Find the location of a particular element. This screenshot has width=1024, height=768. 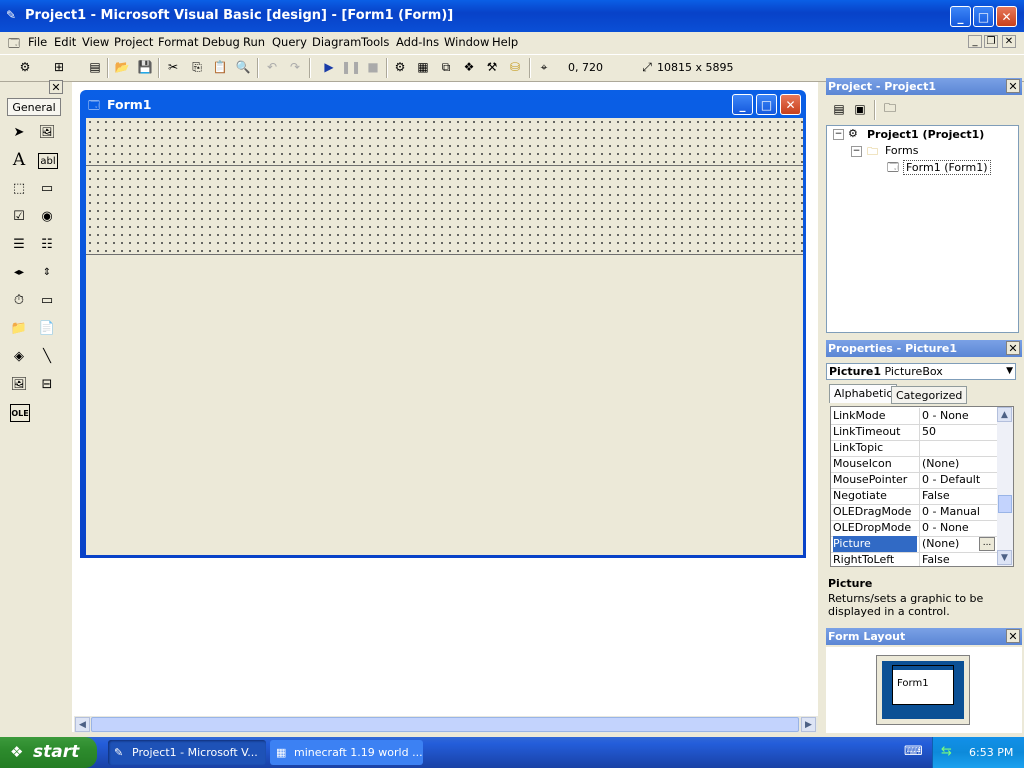

menu-debug: Debug is located at coordinates (221, 42).